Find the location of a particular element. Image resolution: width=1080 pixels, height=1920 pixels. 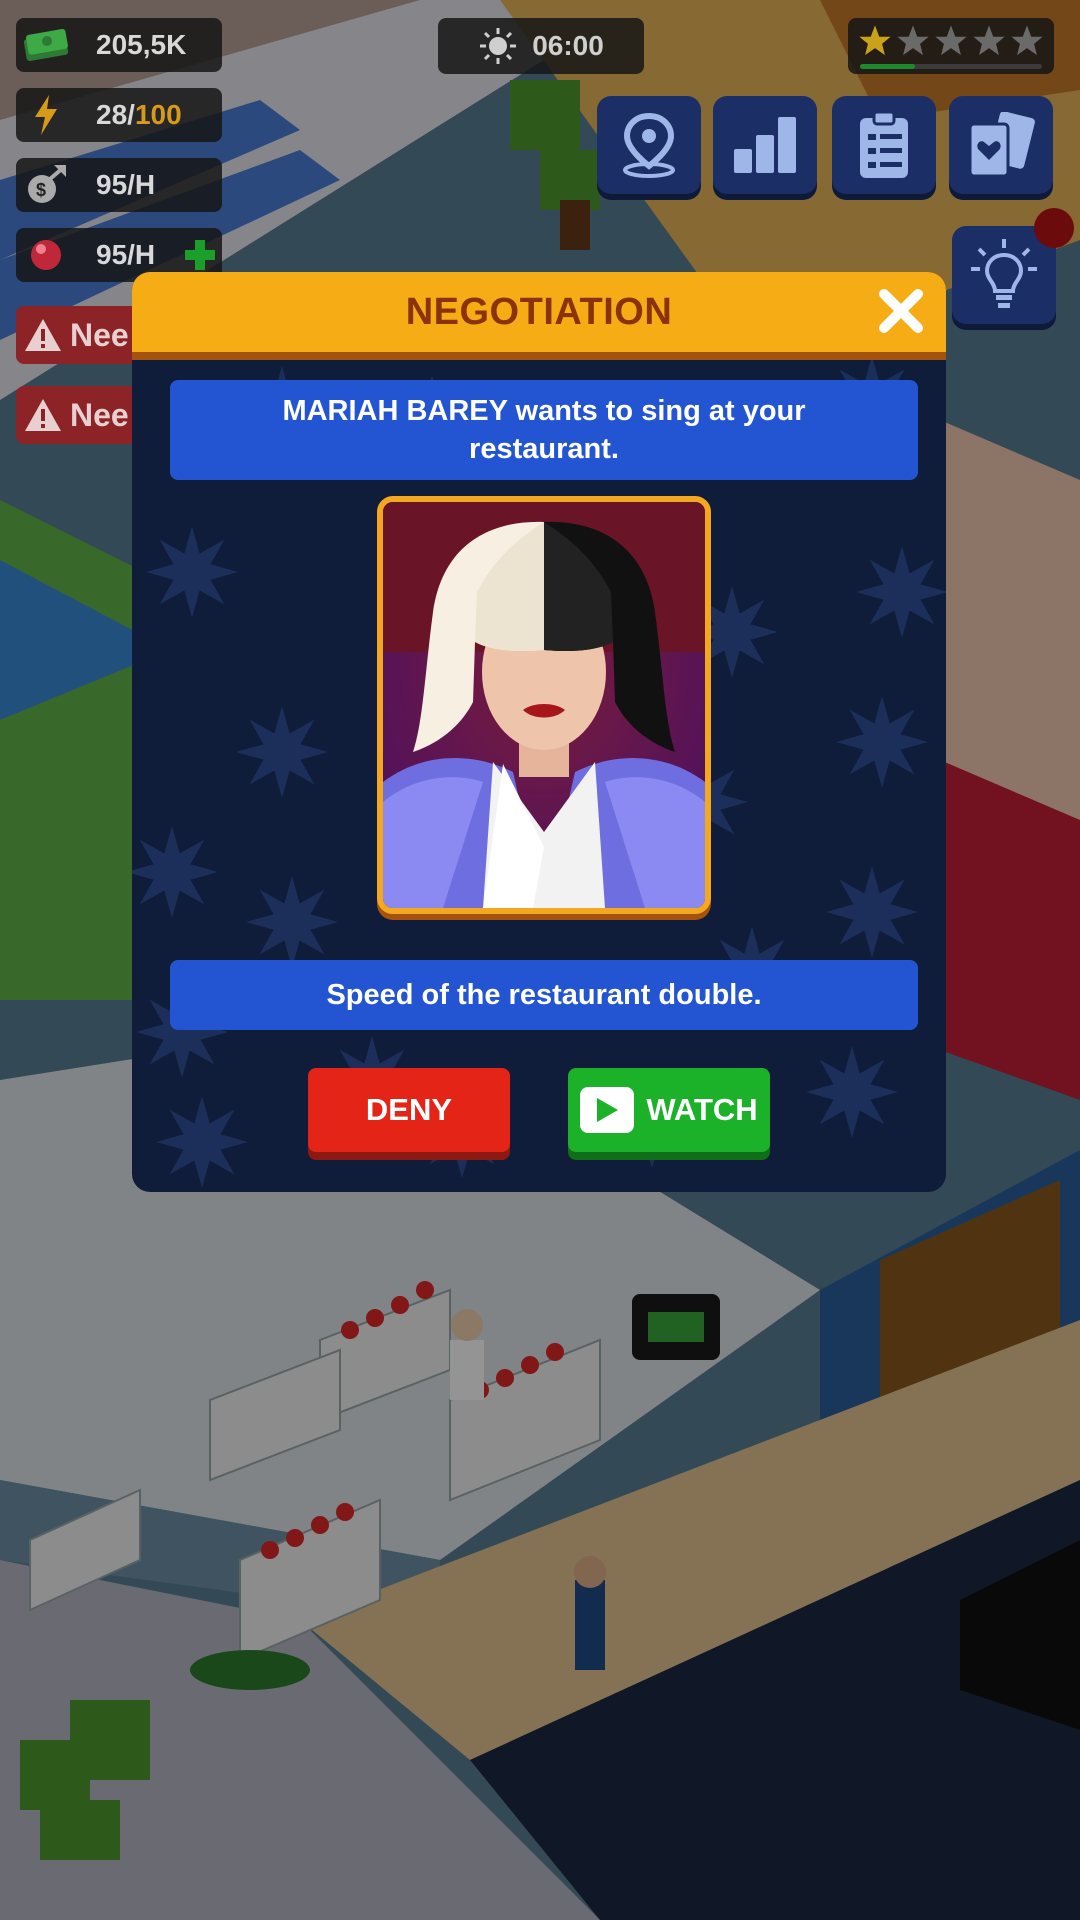

map-pin-icon is located at coordinates (649, 145).